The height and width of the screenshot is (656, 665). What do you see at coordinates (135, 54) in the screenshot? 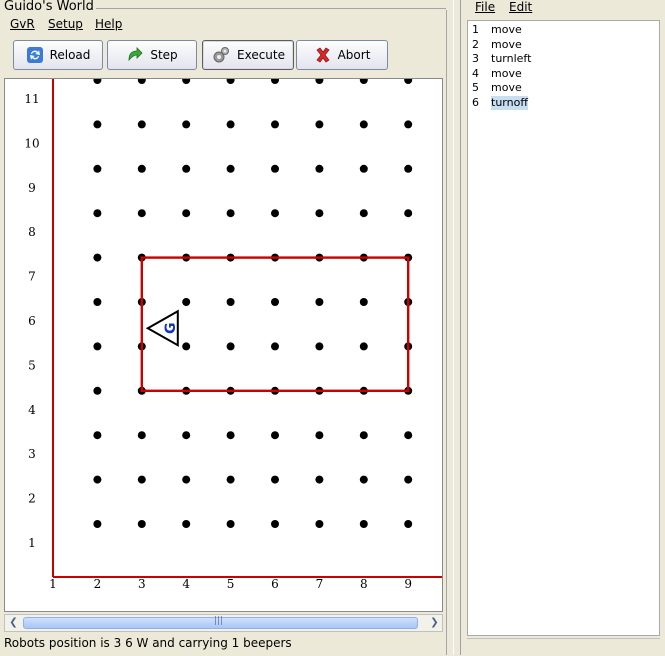
I see `step-arrow-icon` at bounding box center [135, 54].